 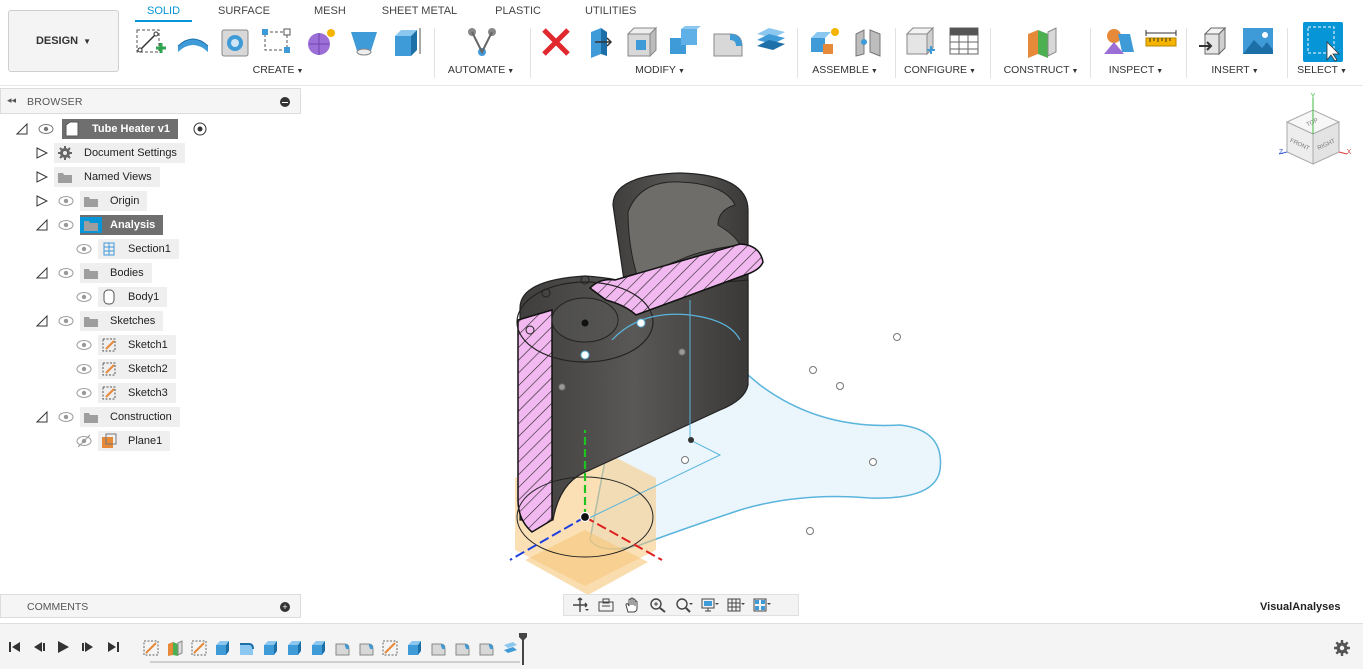 What do you see at coordinates (39, 647) in the screenshot?
I see `step-back-icon` at bounding box center [39, 647].